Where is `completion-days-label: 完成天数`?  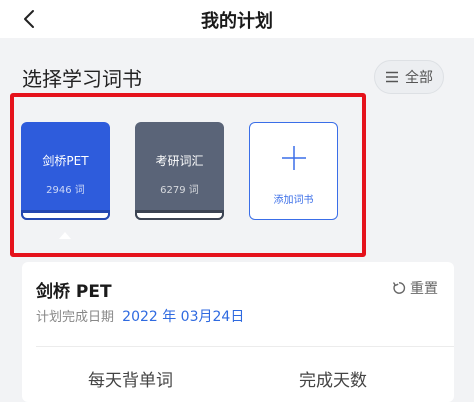
completion-days-label: 完成天数 is located at coordinates (333, 381).